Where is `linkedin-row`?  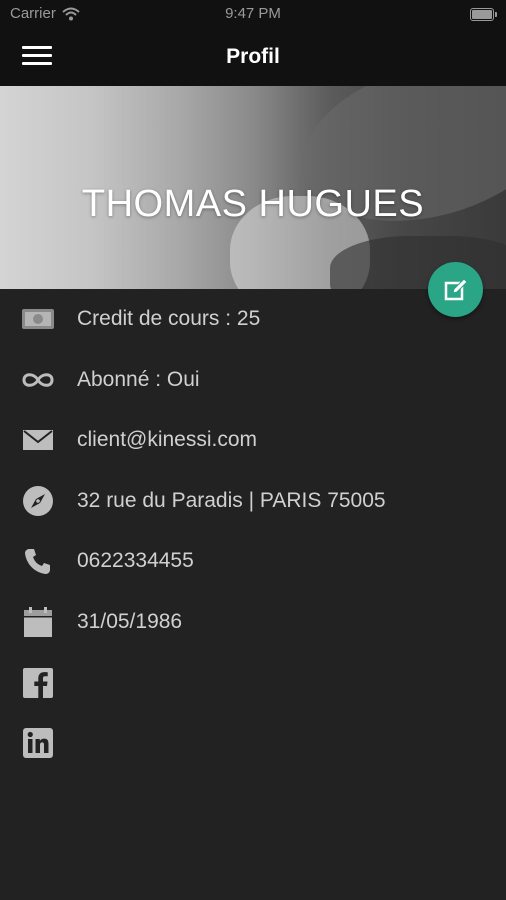 linkedin-row is located at coordinates (253, 743).